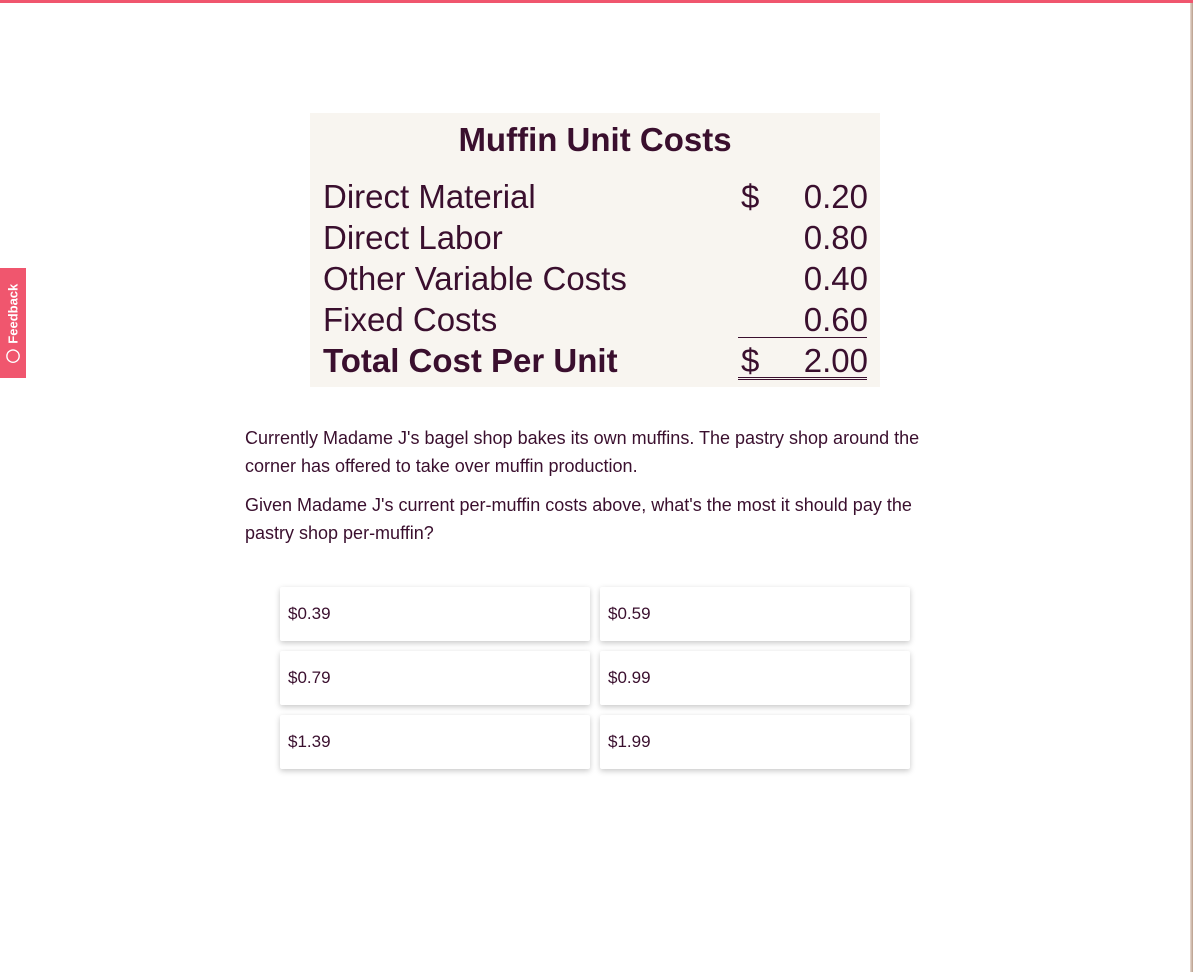  I want to click on cost-label: Direct Material, so click(429, 196).